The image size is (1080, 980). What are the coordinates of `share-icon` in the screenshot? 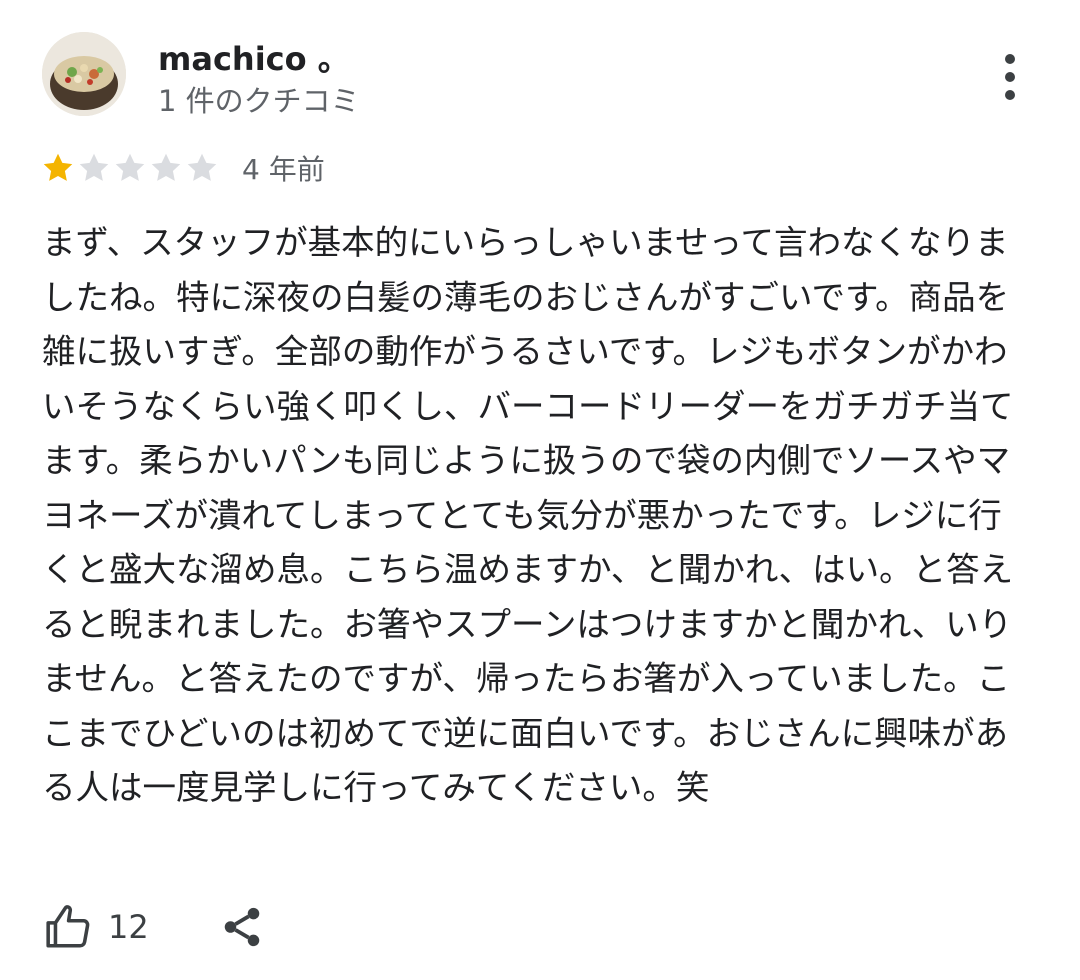 It's located at (241, 927).